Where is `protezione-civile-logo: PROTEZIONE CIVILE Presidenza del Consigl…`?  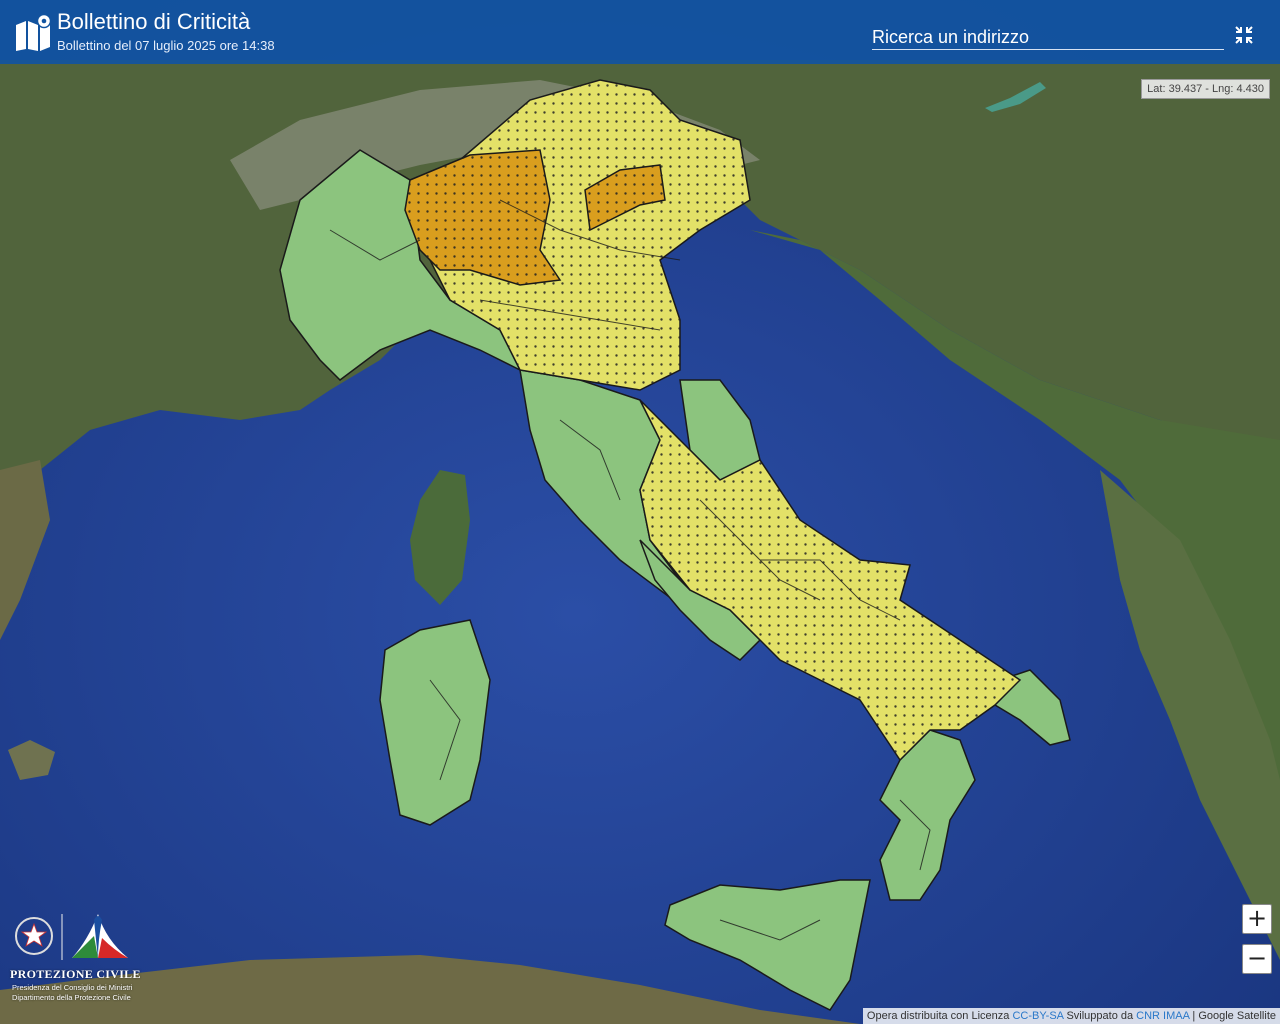 protezione-civile-logo: PROTEZIONE CIVILE Presidenza del Consigl… is located at coordinates (75, 960).